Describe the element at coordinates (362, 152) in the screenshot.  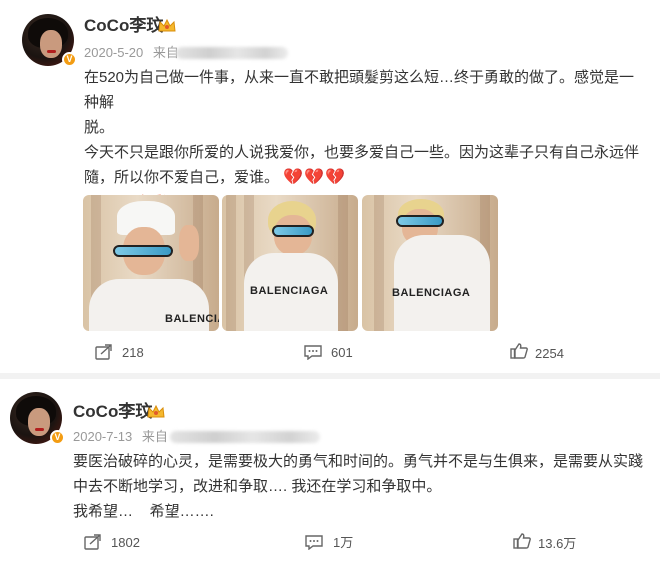
I see `post-line: 今天不只是跟你所爱的人说我爱你，也要多爱自己一些。因为这辈子只有自己永远伴` at that location.